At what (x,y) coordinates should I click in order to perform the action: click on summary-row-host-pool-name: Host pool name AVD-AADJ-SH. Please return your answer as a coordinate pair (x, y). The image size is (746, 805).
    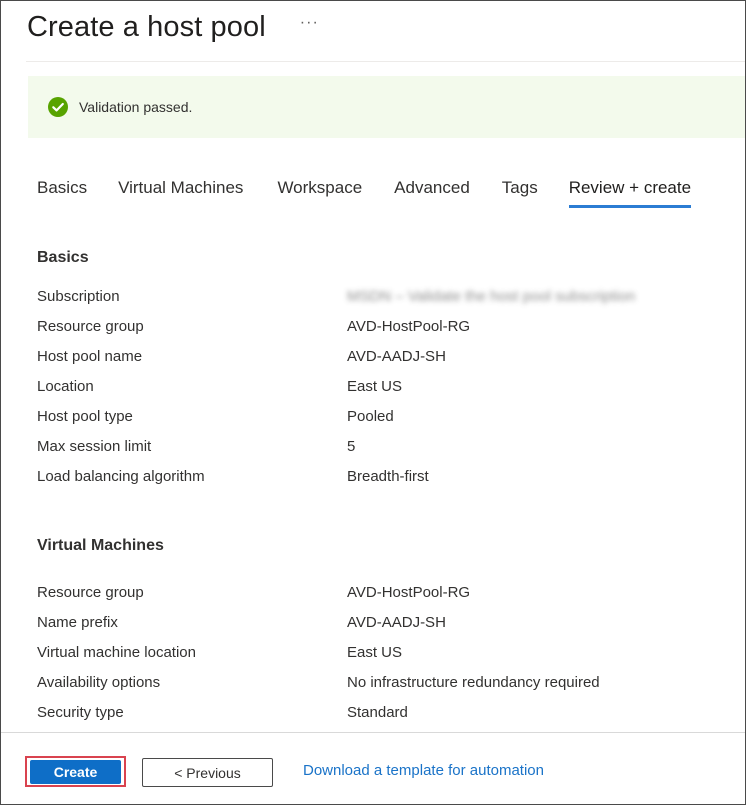
    Looking at the image, I should click on (377, 357).